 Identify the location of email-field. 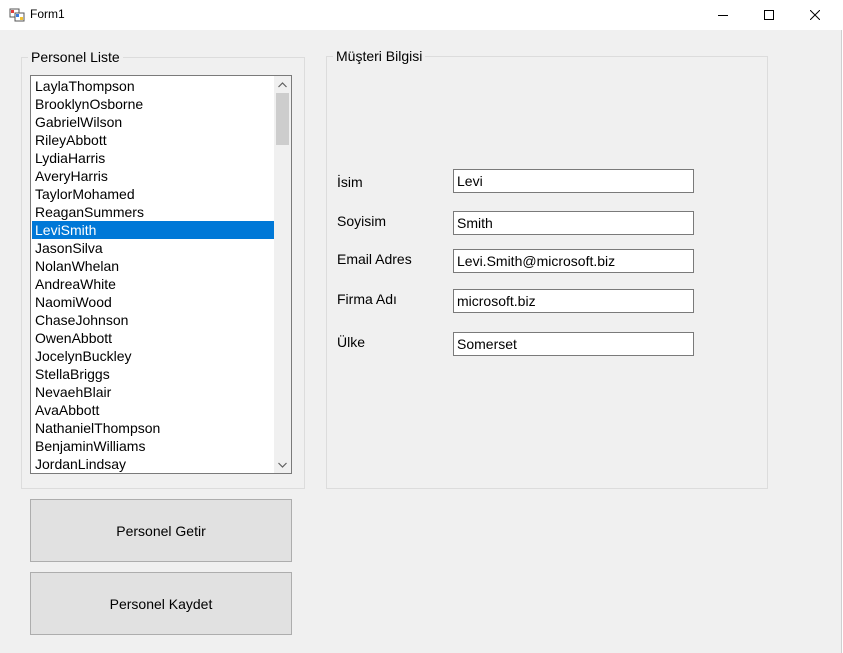
(573, 261).